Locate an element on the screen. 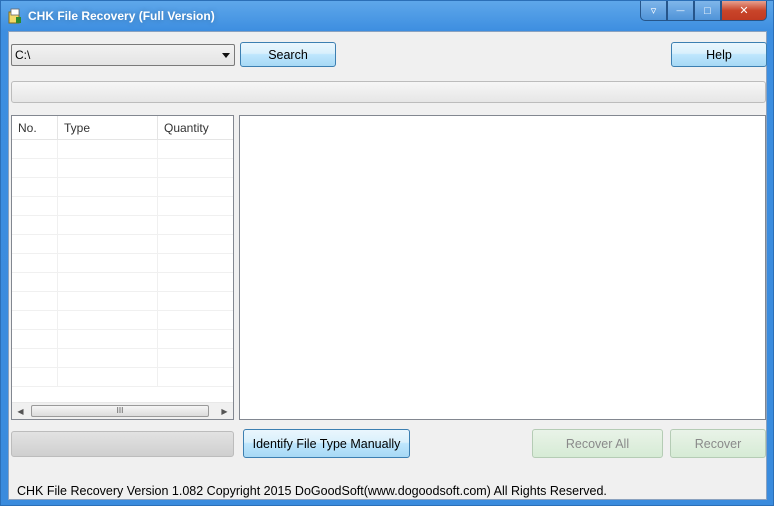 The width and height of the screenshot is (774, 506). column-header-no: No. is located at coordinates (35, 128).